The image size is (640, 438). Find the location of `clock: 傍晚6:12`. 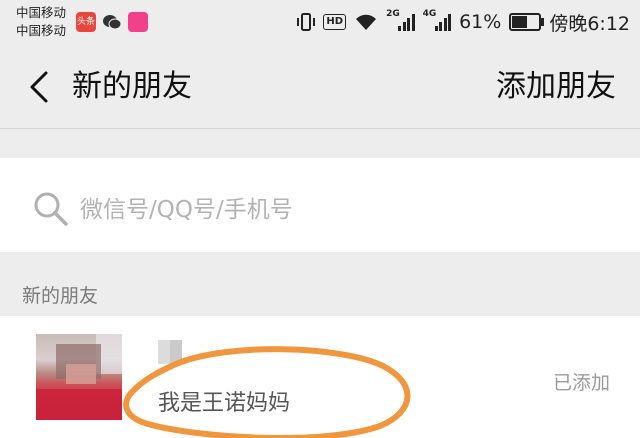

clock: 傍晚6:12 is located at coordinates (589, 23).